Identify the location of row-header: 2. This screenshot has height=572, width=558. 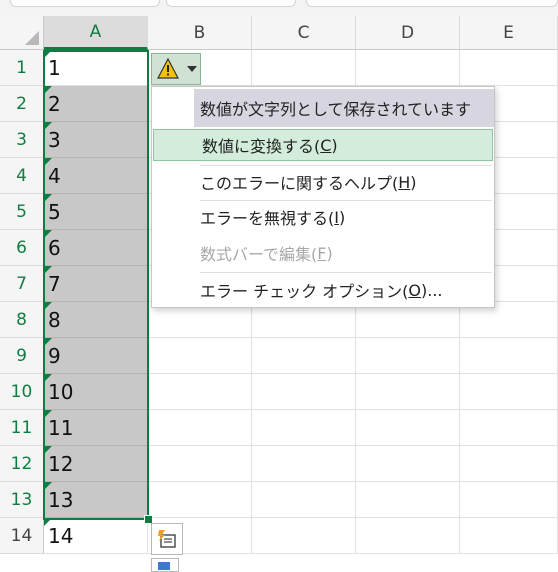
(22, 104).